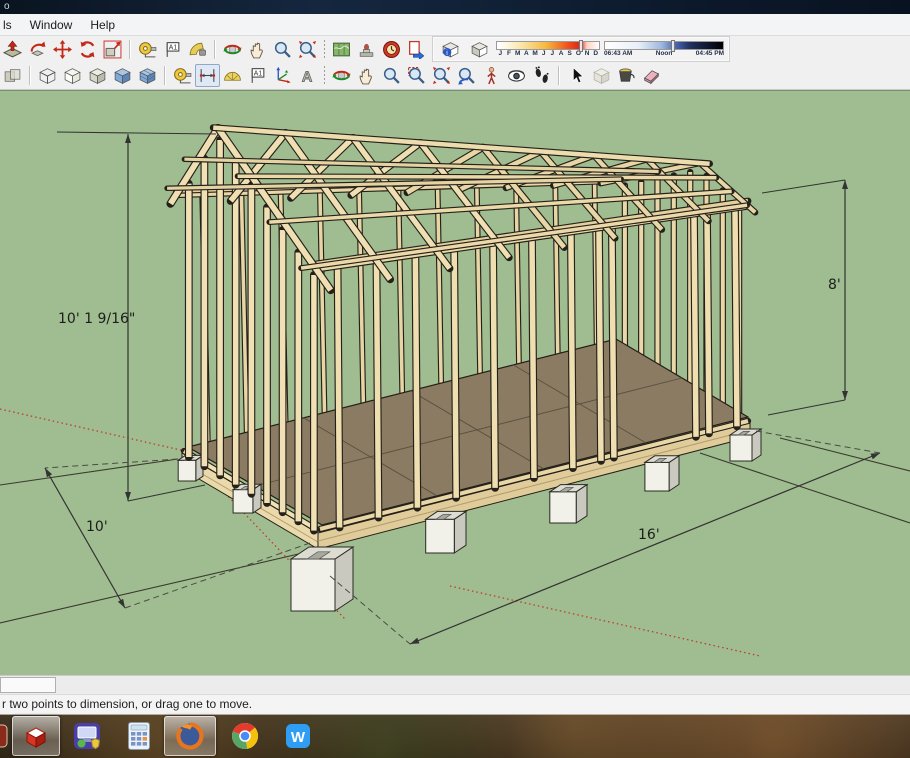 The image size is (910, 758). I want to click on scale-box-icon, so click(112, 49).